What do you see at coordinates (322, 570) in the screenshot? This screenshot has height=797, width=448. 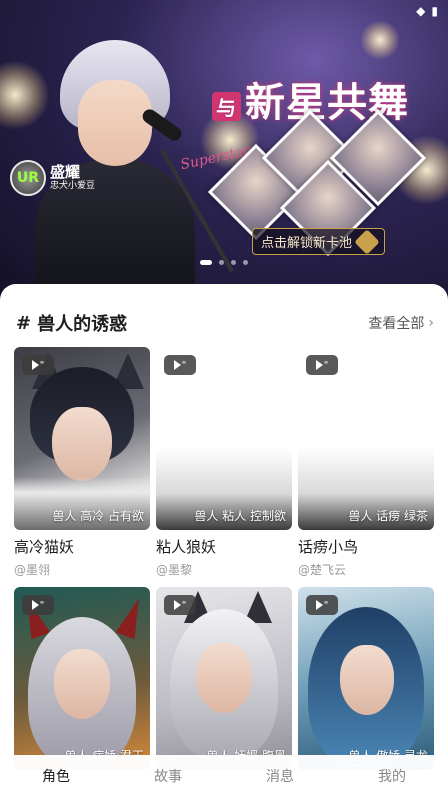 I see `character-author: @楚飞云` at bounding box center [322, 570].